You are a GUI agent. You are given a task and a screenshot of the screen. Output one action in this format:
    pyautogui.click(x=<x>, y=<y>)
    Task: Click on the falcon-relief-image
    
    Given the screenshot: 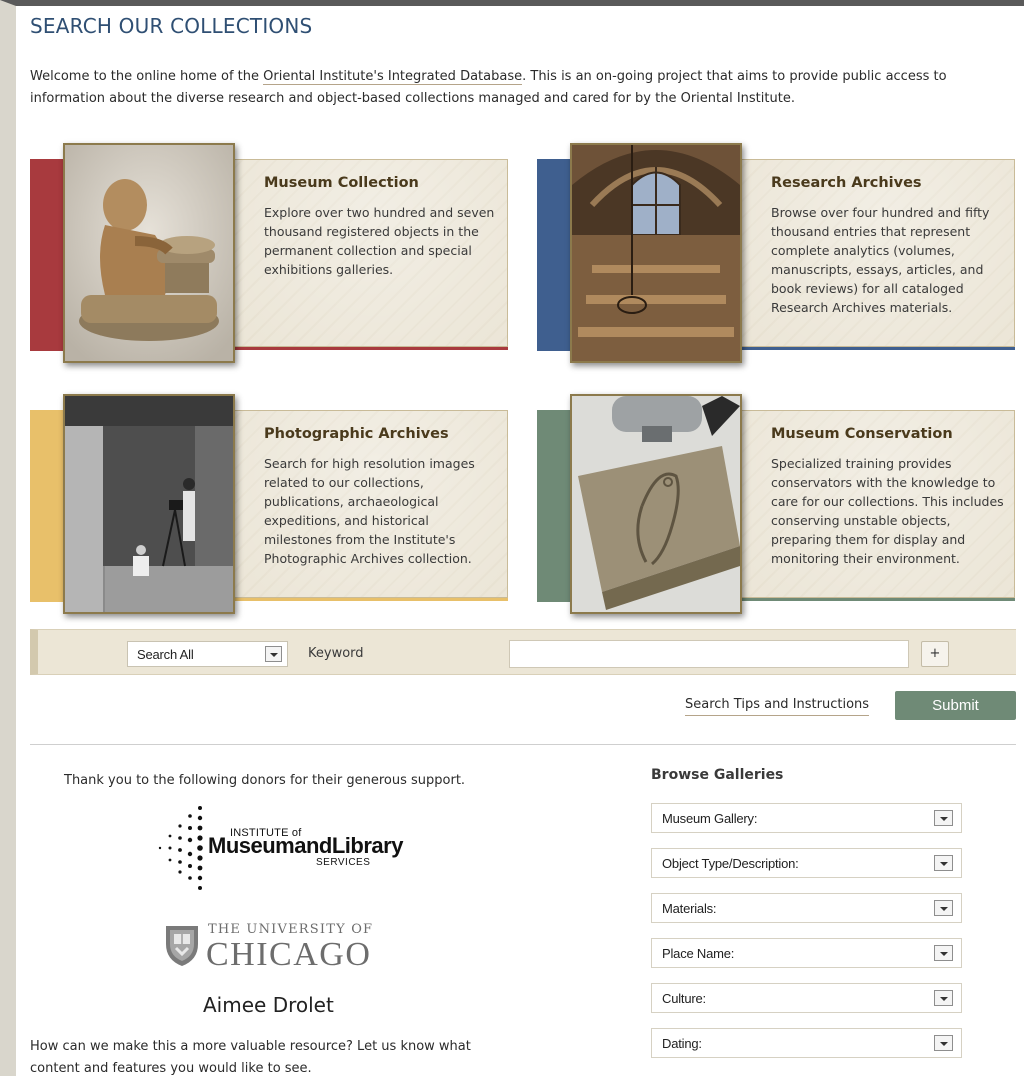 What is the action you would take?
    pyautogui.click(x=656, y=504)
    